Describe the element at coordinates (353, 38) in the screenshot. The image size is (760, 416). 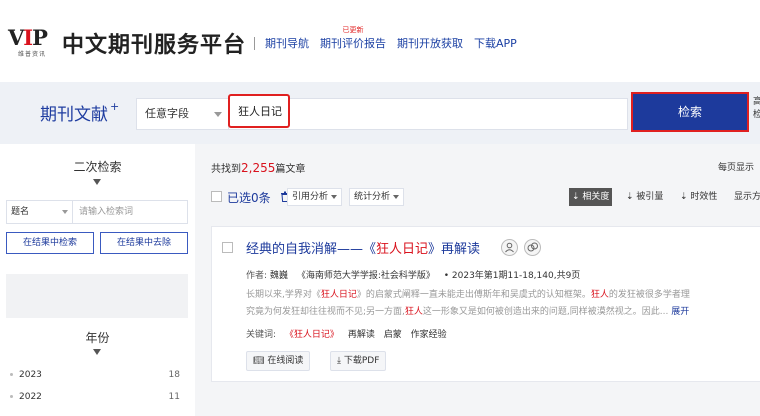
I see `nav-journal-evaluation: 已更新 期刊评价报告` at that location.